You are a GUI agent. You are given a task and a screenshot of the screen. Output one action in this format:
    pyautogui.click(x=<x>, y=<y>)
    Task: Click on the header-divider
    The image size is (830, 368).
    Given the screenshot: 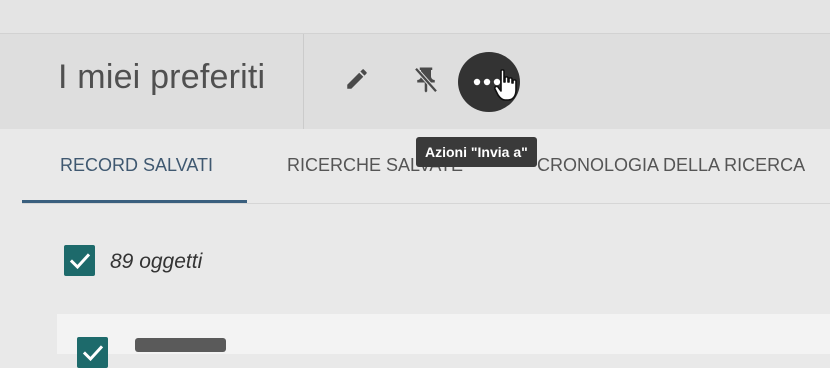 What is the action you would take?
    pyautogui.click(x=303, y=81)
    